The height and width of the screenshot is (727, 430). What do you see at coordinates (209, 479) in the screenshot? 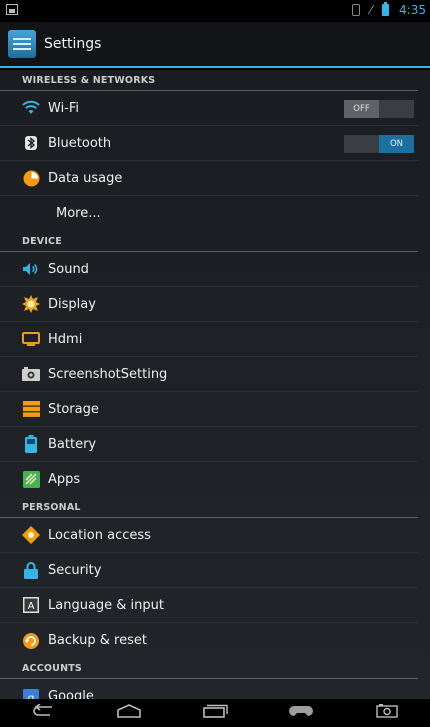
I see `settings-item-apps: Apps` at bounding box center [209, 479].